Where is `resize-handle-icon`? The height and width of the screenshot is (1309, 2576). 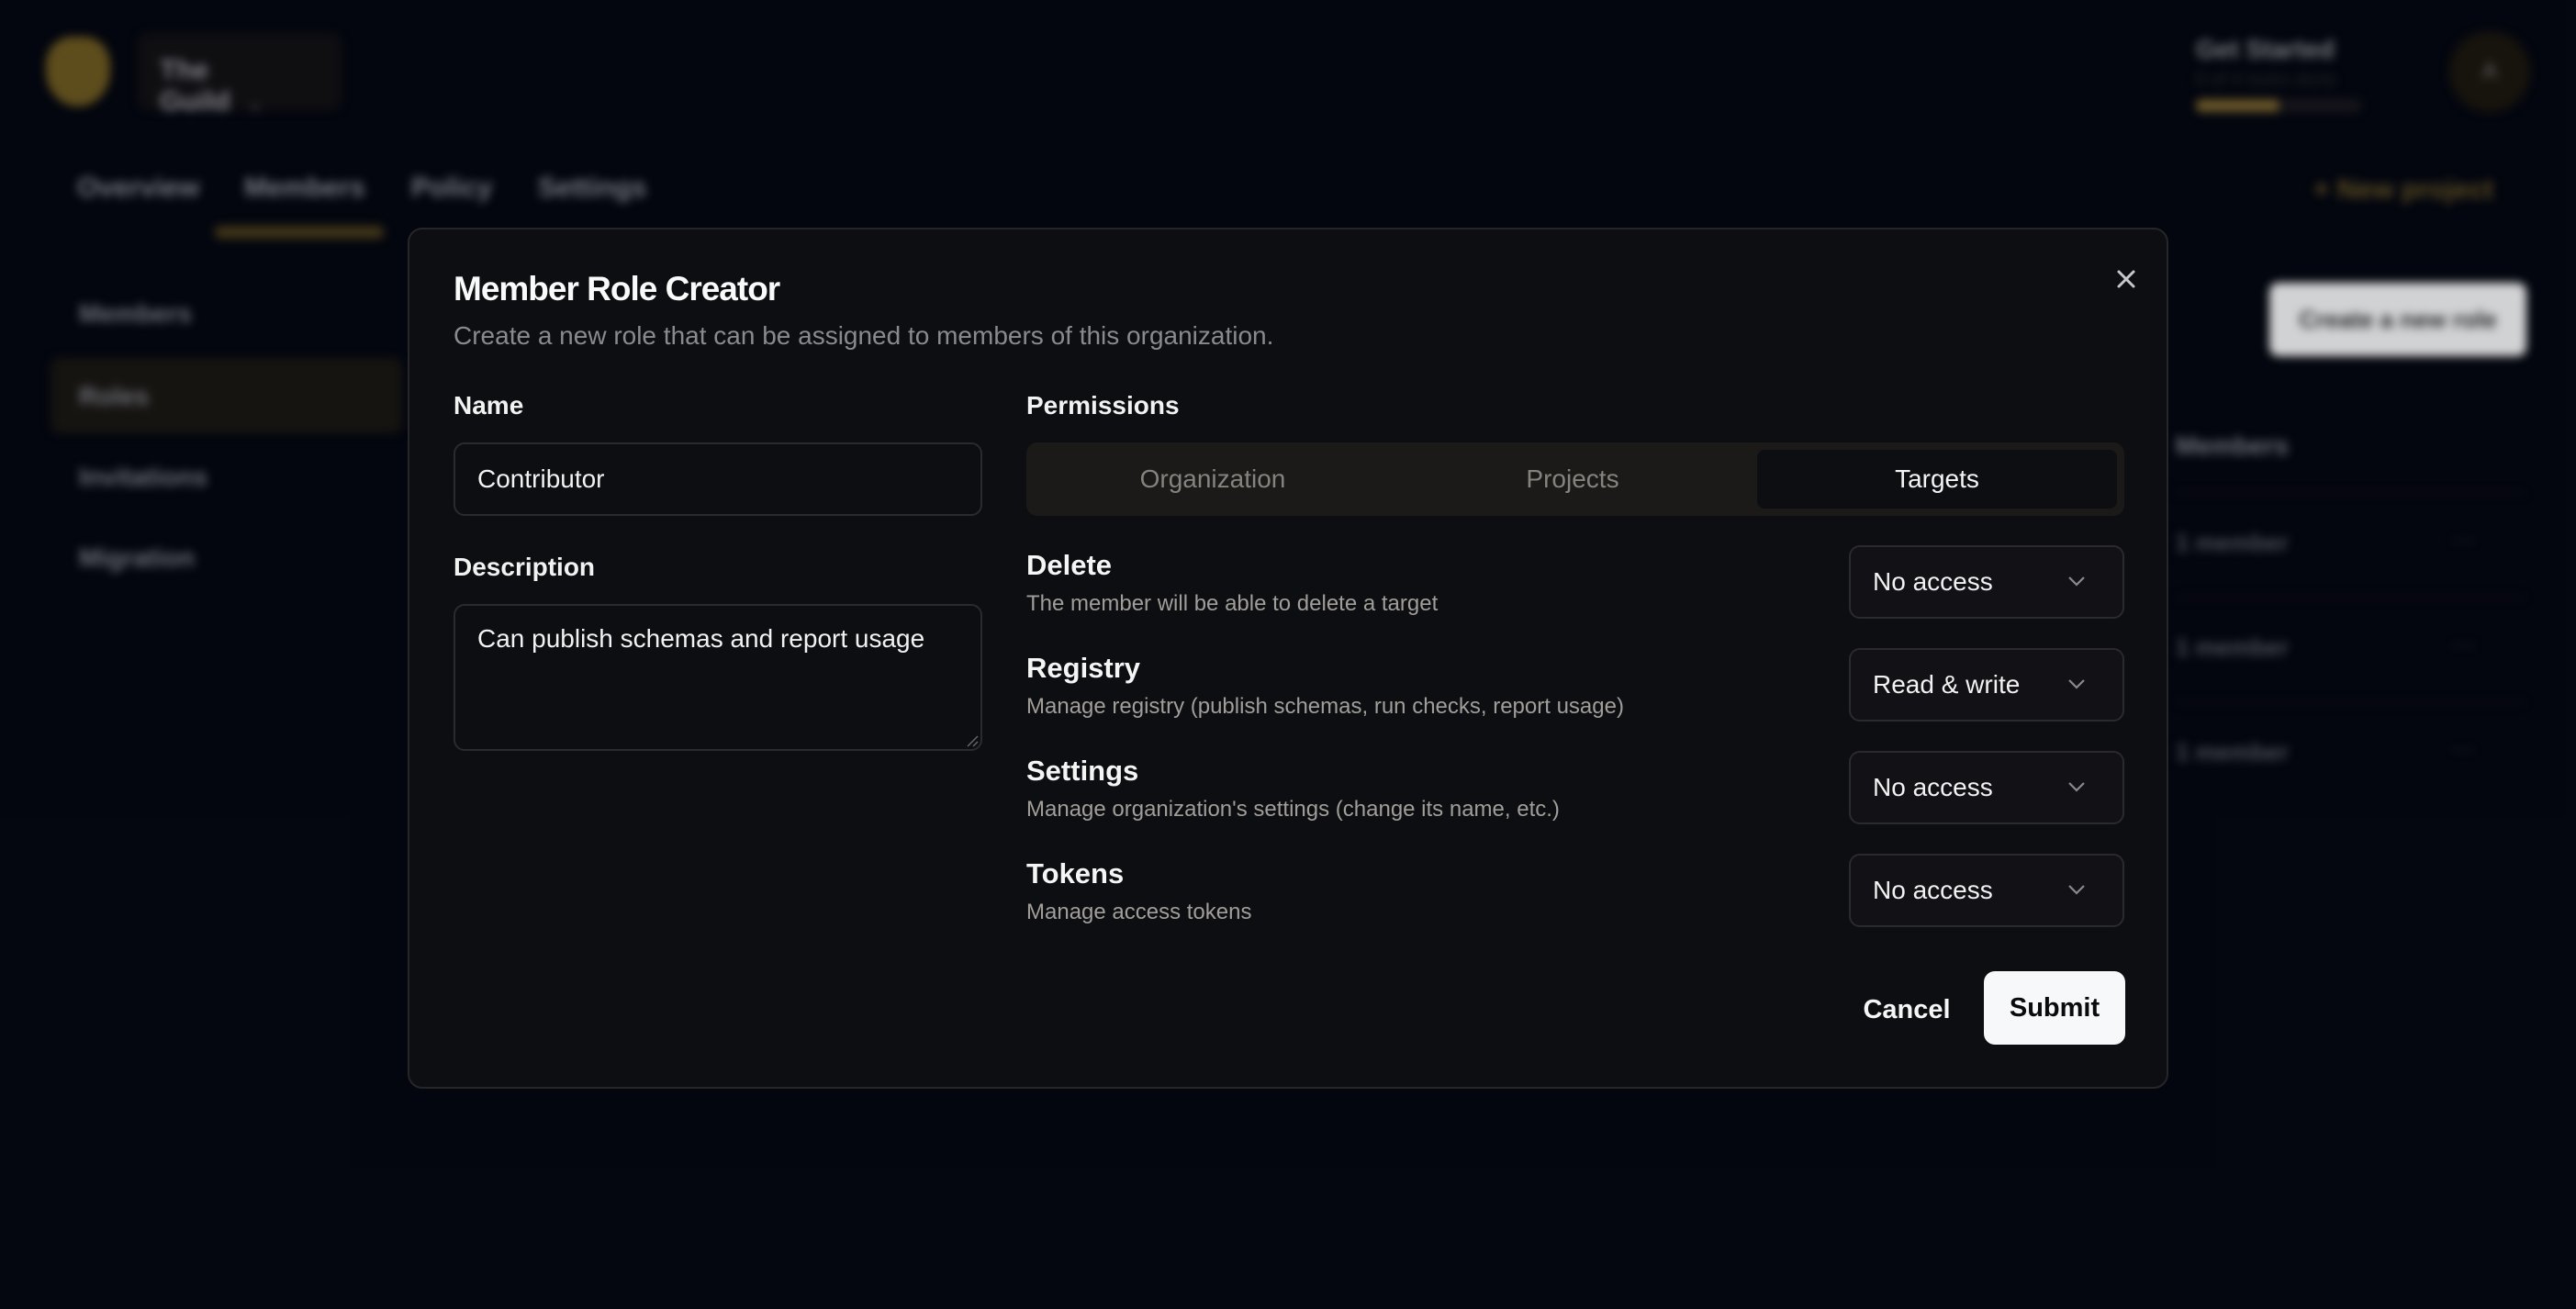 resize-handle-icon is located at coordinates (972, 740).